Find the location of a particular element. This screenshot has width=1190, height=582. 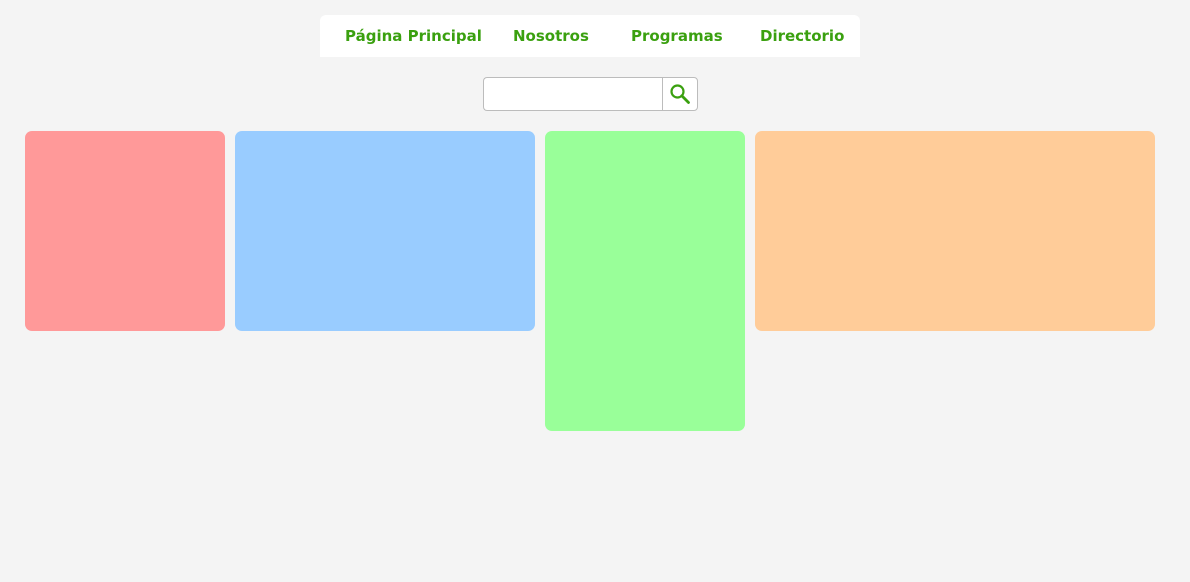

tile-blue is located at coordinates (385, 231).